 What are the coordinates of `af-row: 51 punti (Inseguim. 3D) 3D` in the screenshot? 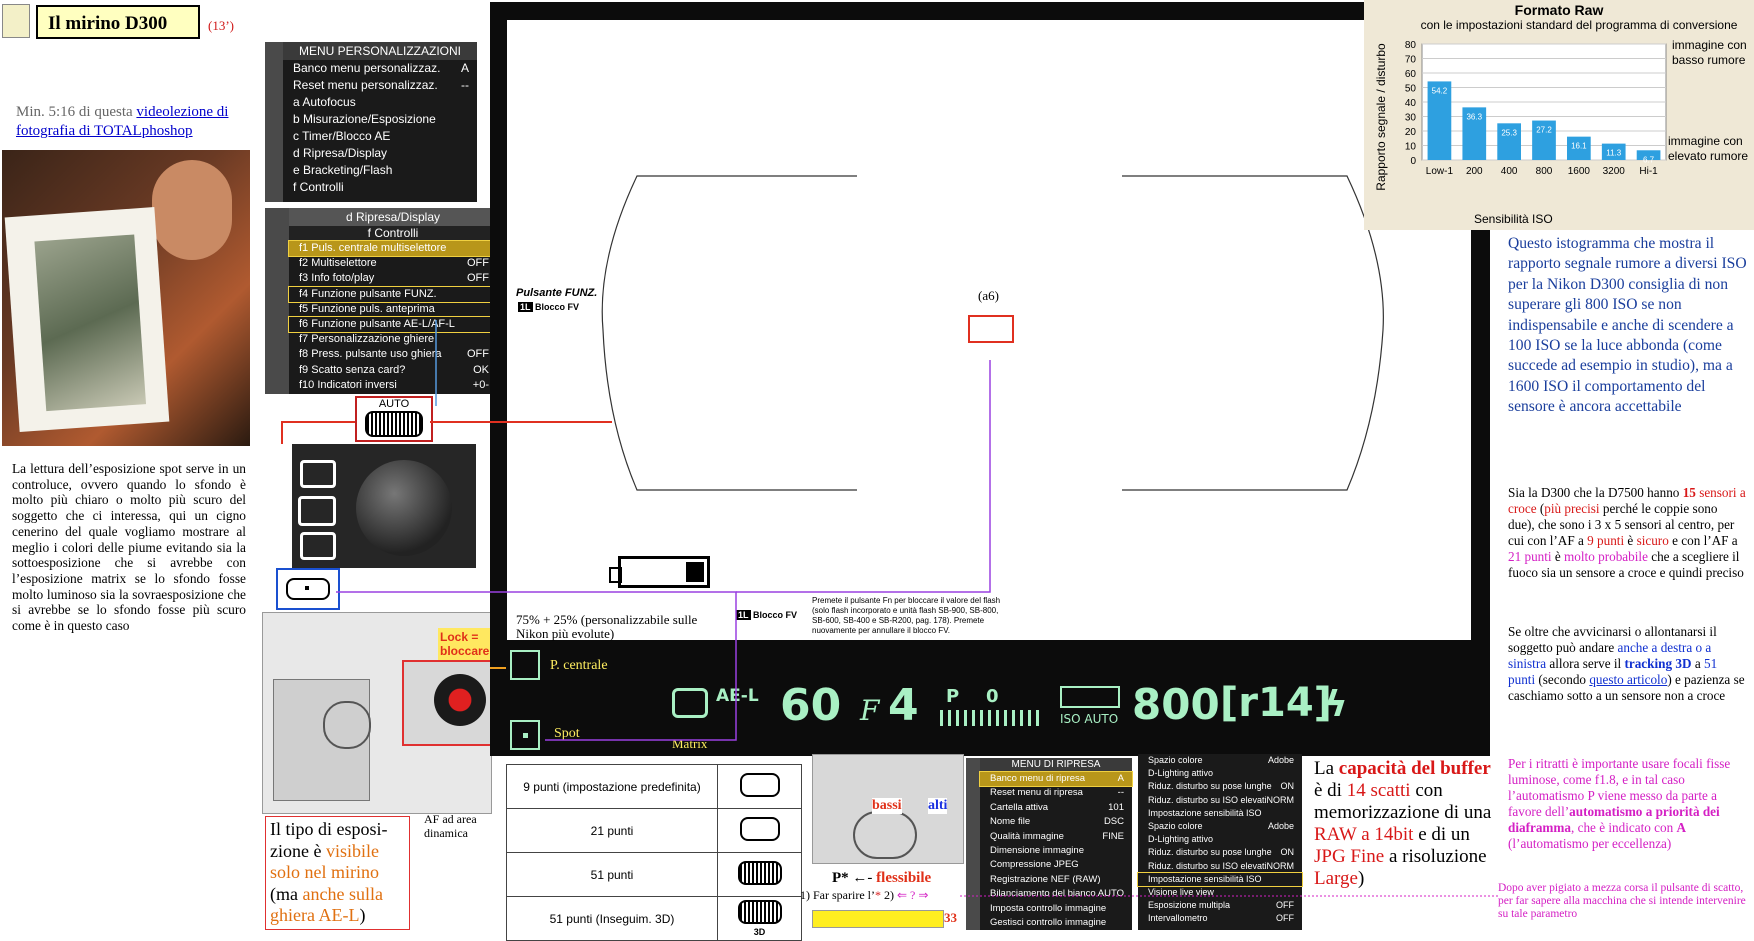 It's located at (654, 918).